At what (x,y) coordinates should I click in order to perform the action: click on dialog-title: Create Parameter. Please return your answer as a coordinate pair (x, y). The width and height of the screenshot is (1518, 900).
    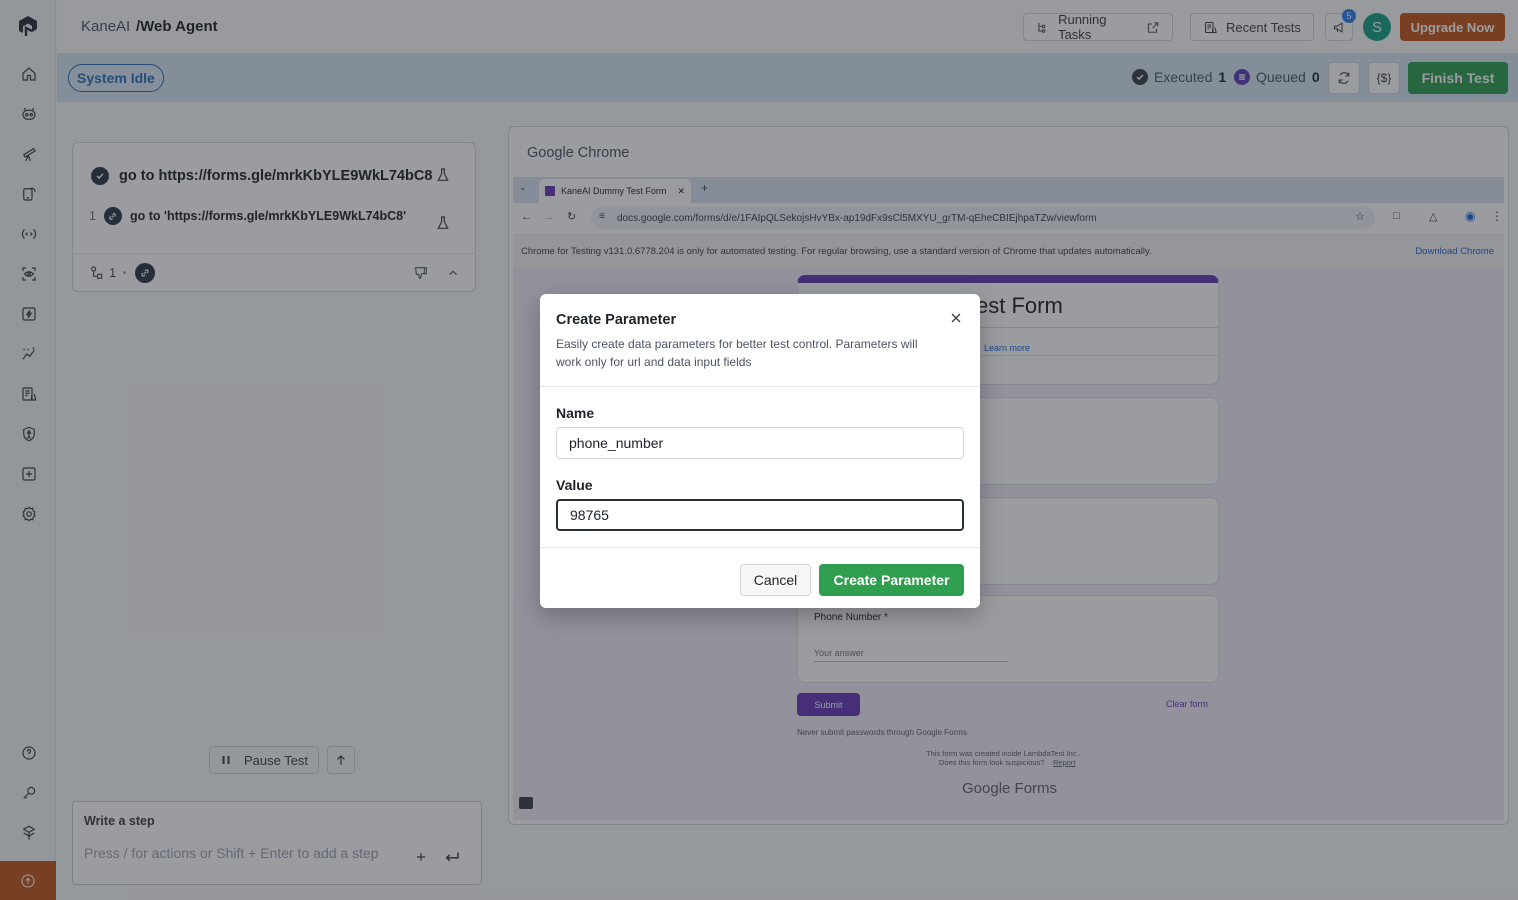
    Looking at the image, I should click on (616, 320).